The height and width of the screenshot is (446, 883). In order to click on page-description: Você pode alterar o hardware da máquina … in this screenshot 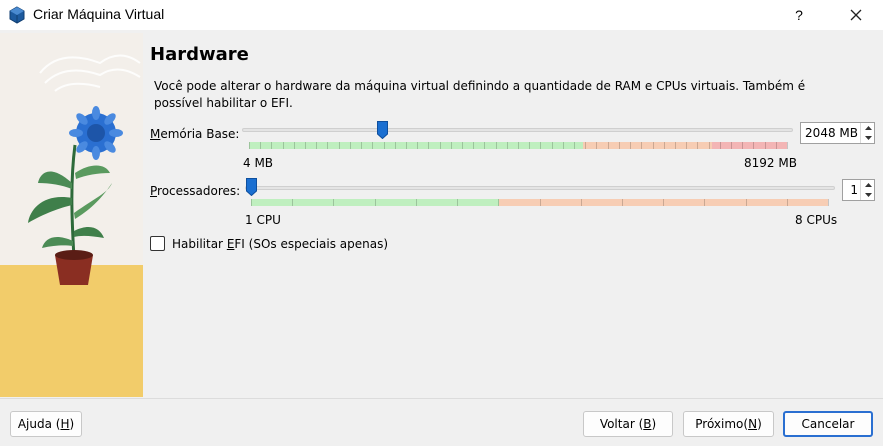, I will do `click(480, 94)`.